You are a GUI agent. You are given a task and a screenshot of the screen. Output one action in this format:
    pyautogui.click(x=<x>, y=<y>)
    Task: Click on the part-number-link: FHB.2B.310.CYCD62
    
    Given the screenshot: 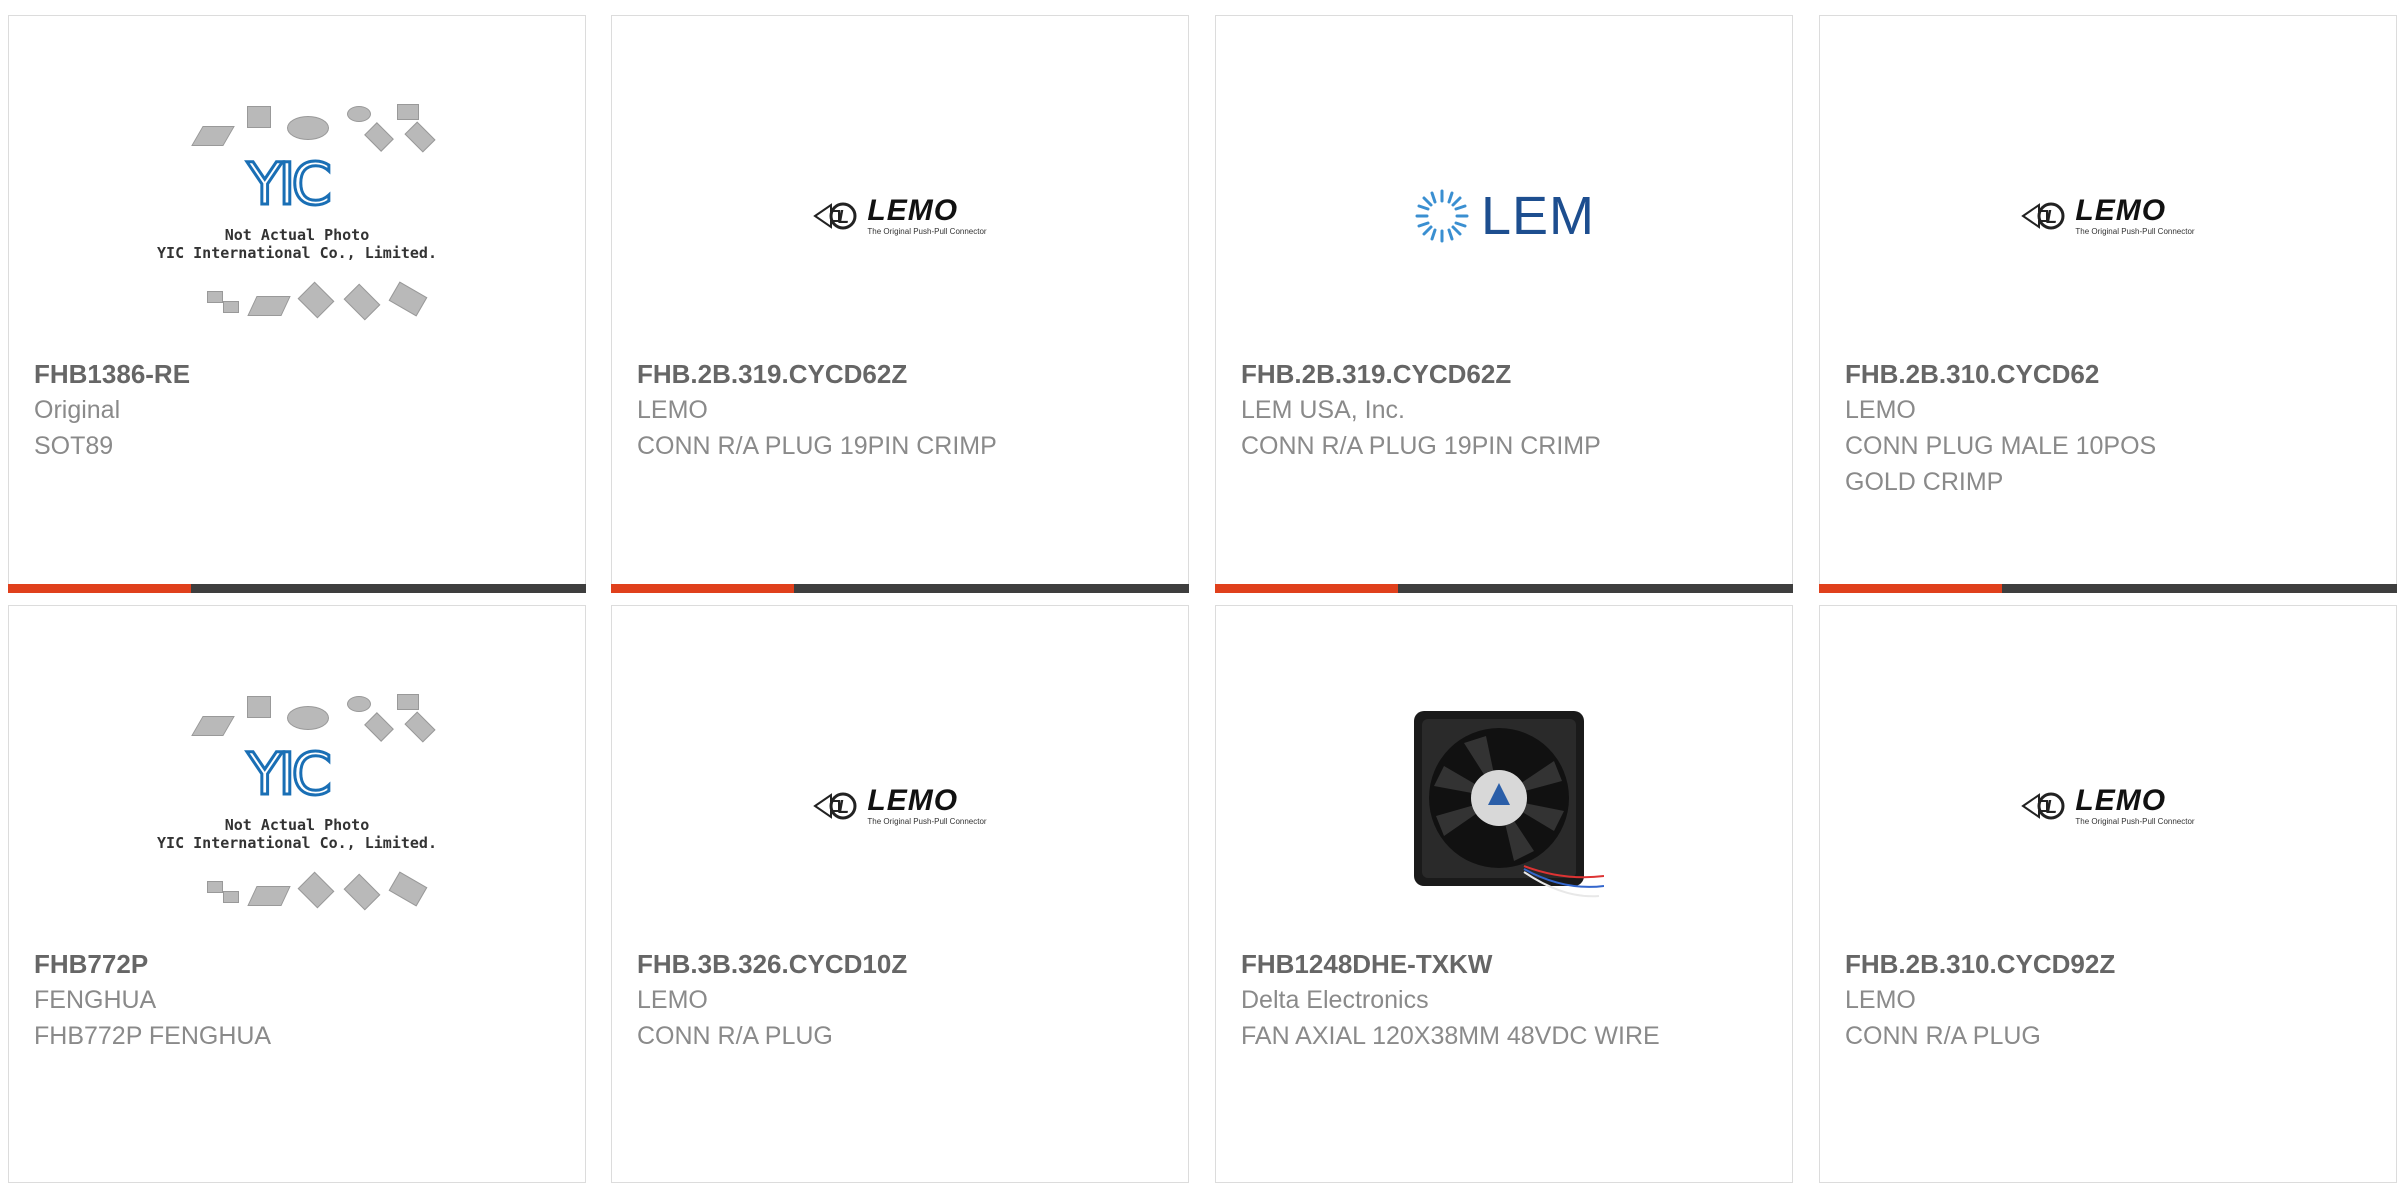 What is the action you would take?
    pyautogui.click(x=2108, y=374)
    